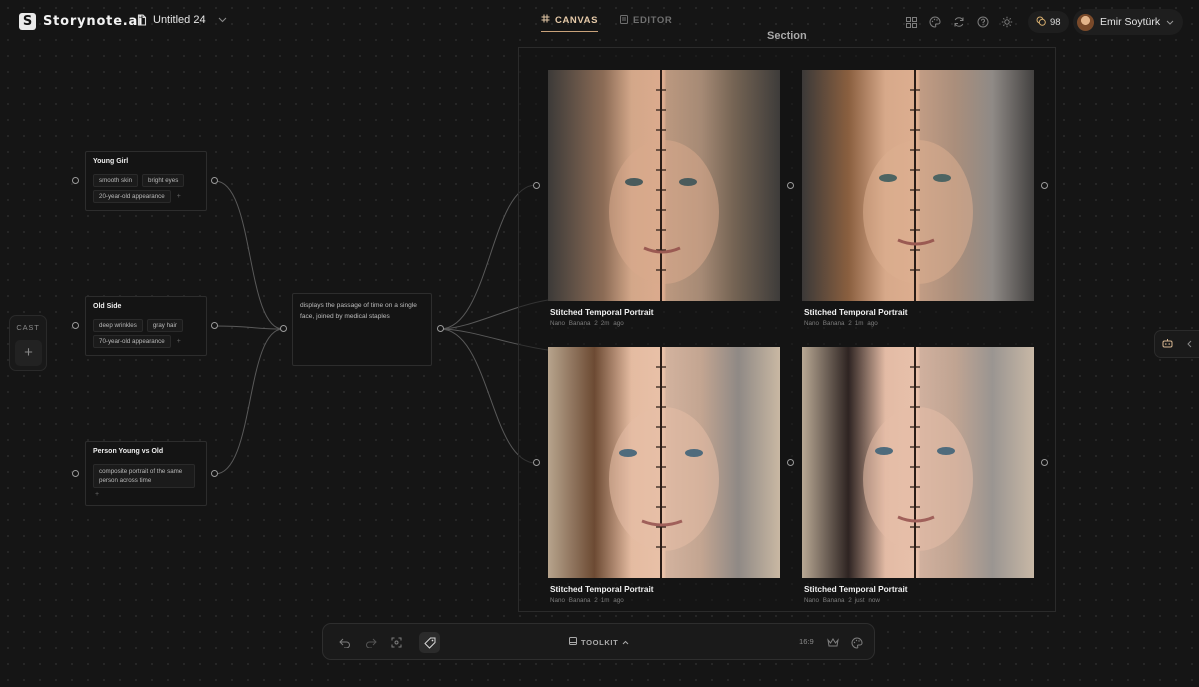 The image size is (1199, 687). I want to click on node-title: Young Girl, so click(111, 161).